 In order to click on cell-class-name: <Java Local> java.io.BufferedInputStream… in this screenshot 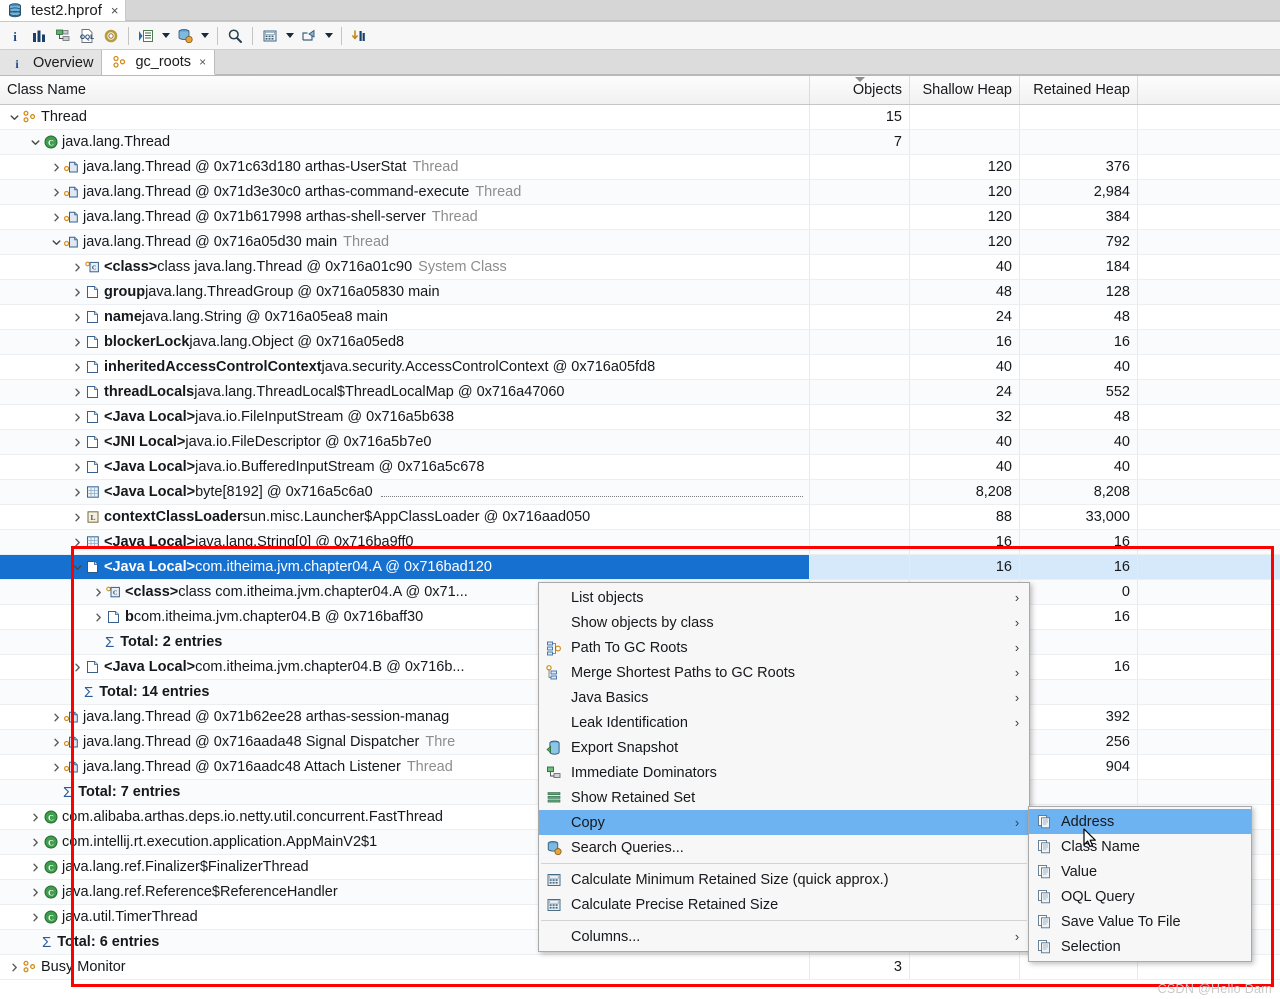, I will do `click(405, 467)`.